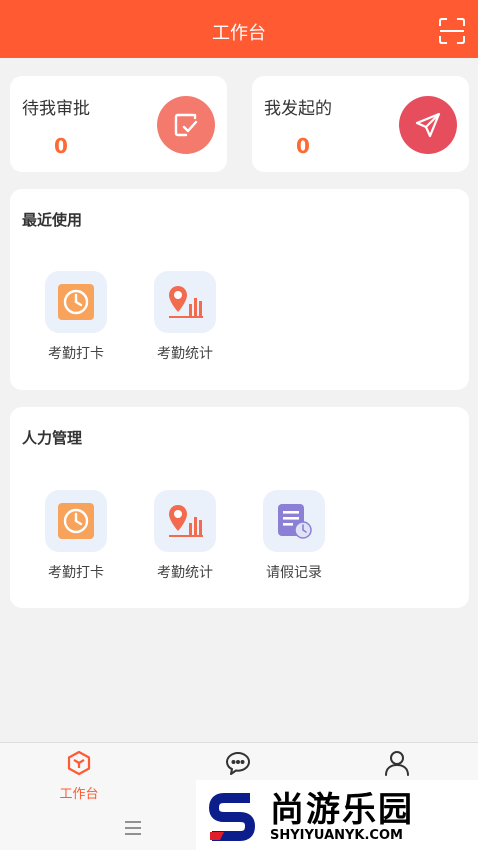  What do you see at coordinates (186, 125) in the screenshot?
I see `approve-icon` at bounding box center [186, 125].